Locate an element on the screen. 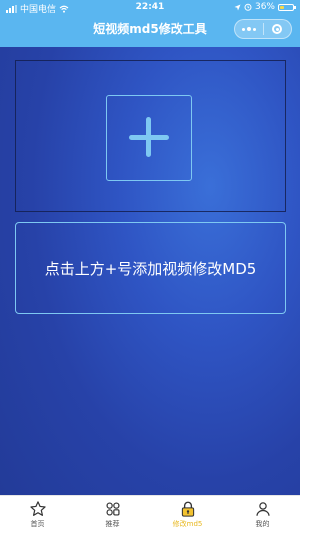  instruction-box: 点击上方+号添加视频修改MD5 is located at coordinates (150, 268).